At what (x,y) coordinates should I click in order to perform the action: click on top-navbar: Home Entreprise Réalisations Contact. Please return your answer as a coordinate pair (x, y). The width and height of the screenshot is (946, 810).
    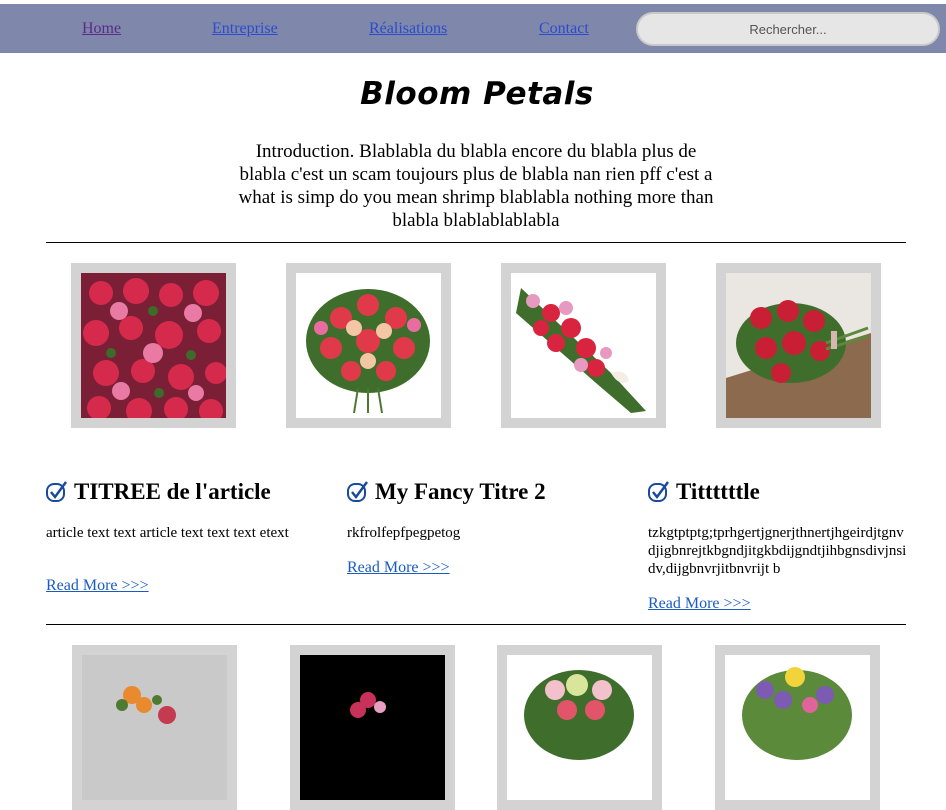
    Looking at the image, I should click on (473, 28).